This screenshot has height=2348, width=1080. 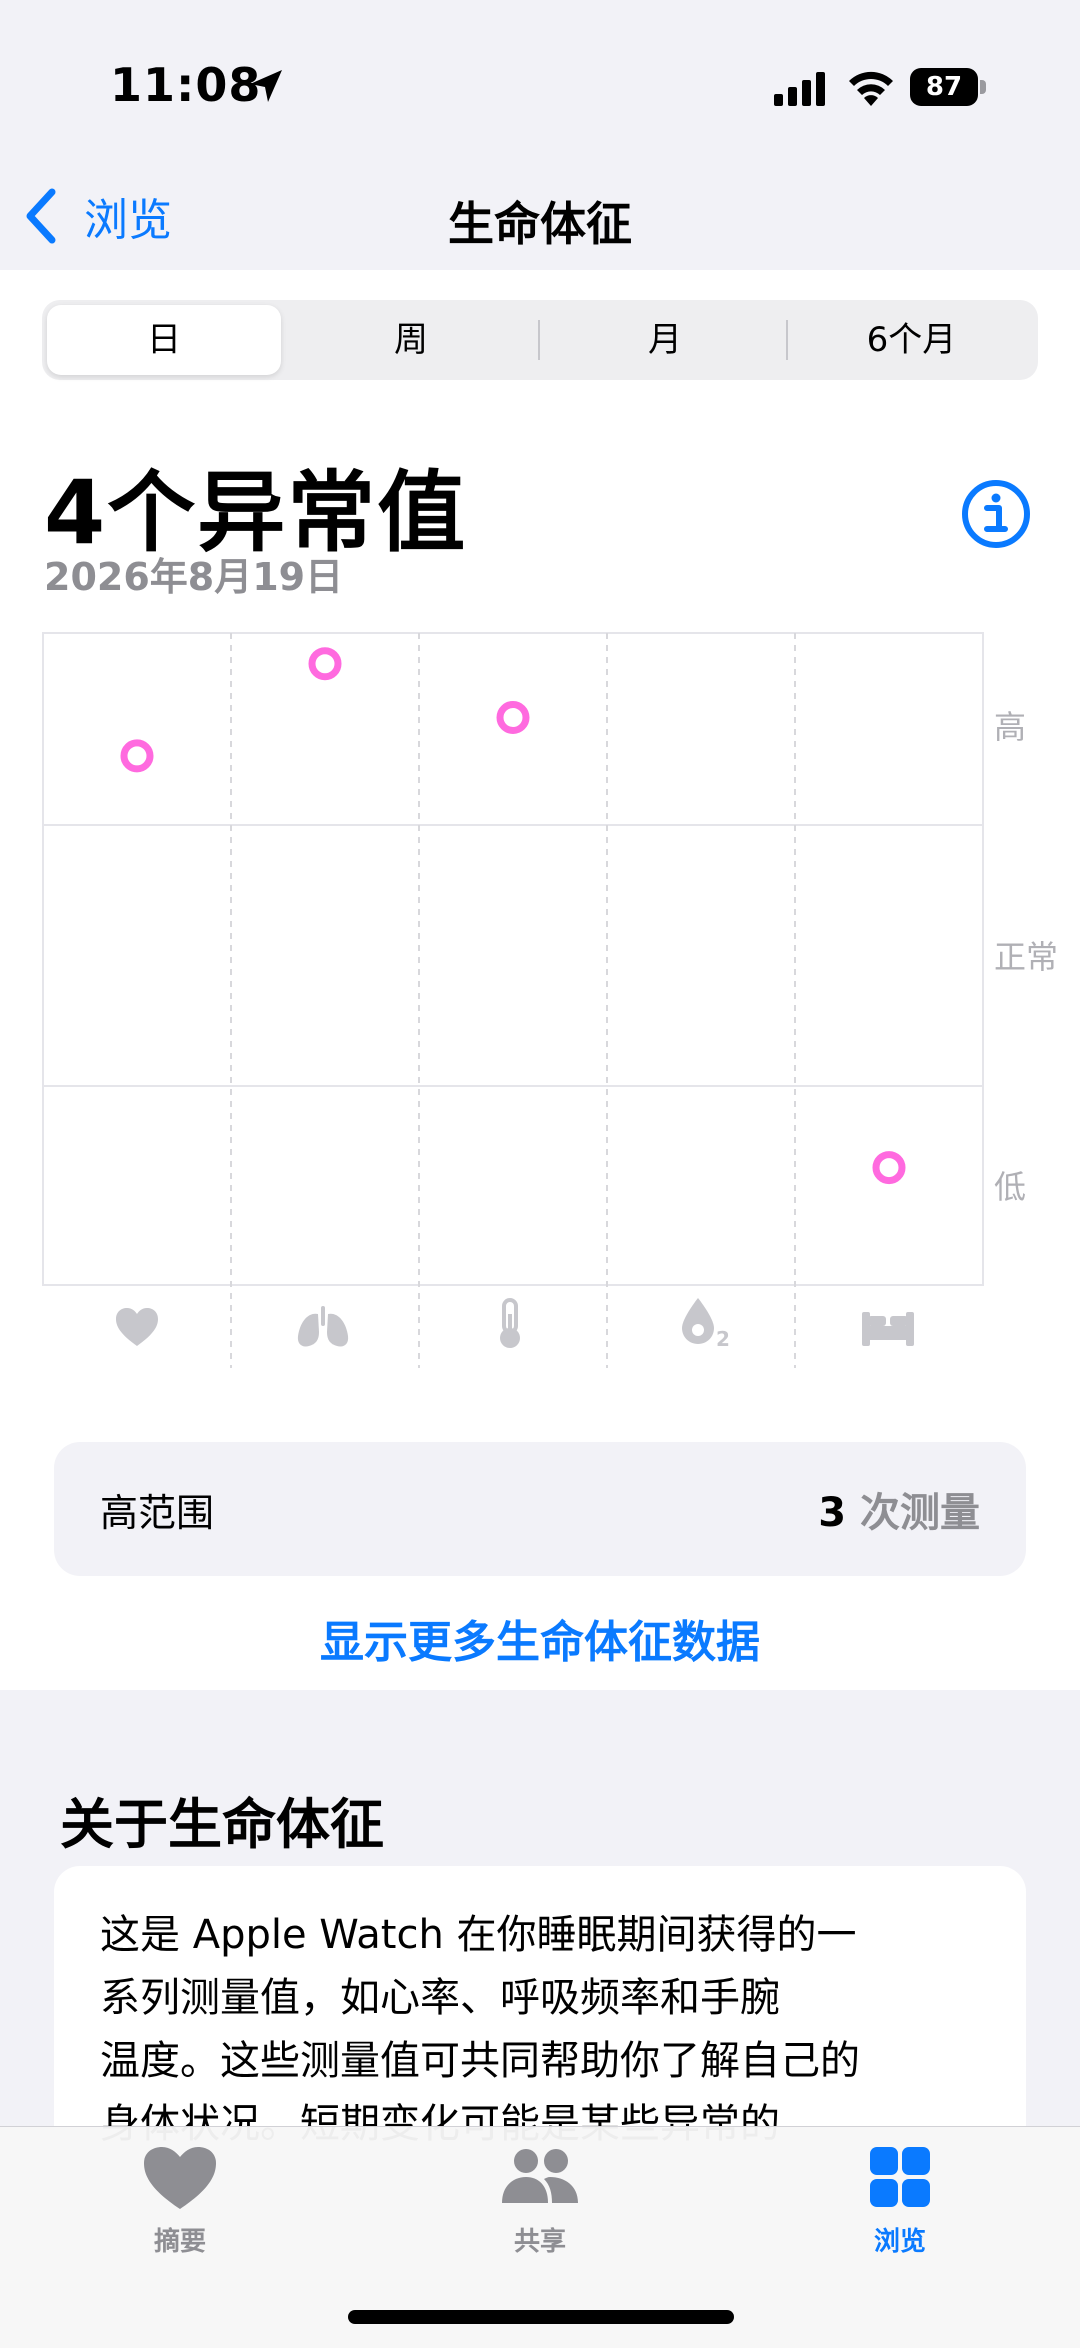 What do you see at coordinates (911, 340) in the screenshot?
I see `segment-6-months: 6个月` at bounding box center [911, 340].